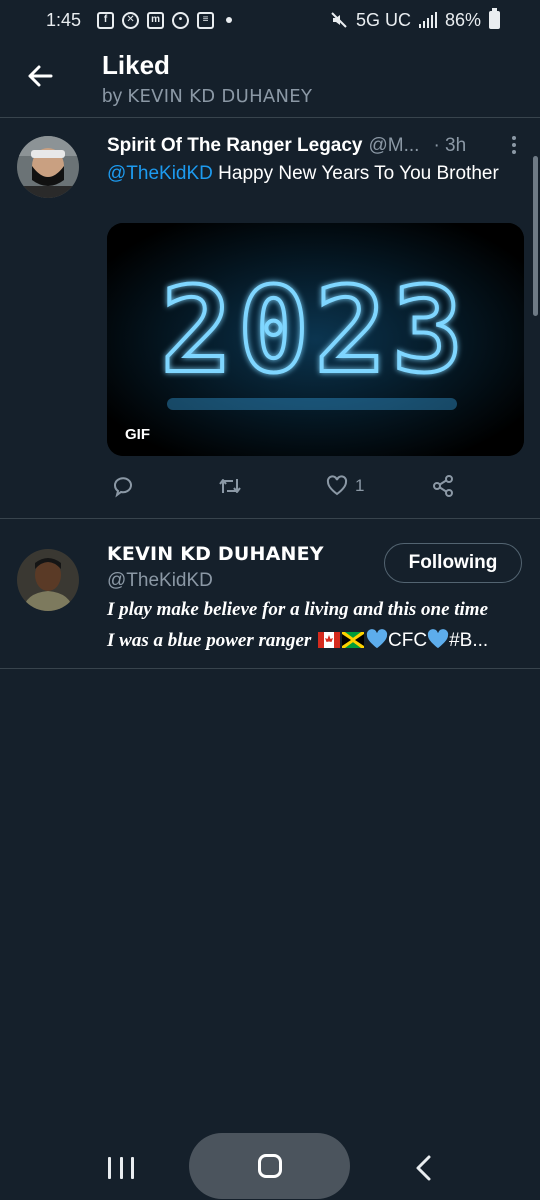  I want to click on retweet-icon, so click(230, 486).